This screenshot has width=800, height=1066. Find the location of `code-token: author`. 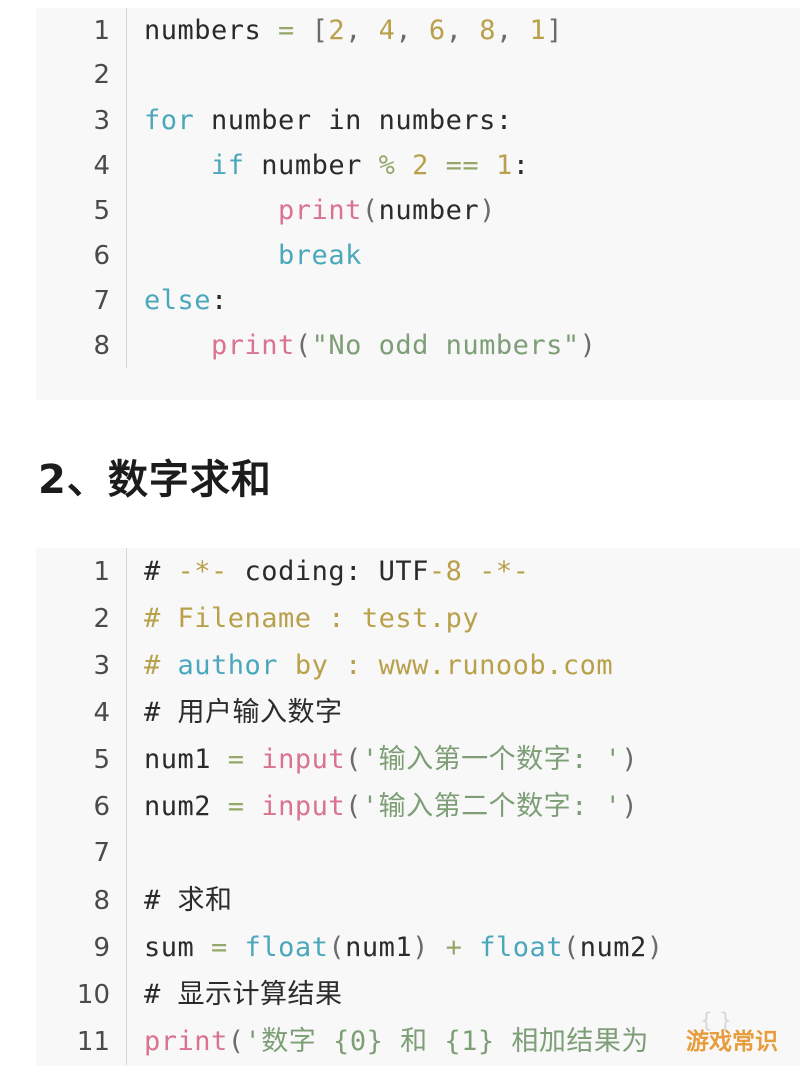

code-token: author is located at coordinates (228, 665).